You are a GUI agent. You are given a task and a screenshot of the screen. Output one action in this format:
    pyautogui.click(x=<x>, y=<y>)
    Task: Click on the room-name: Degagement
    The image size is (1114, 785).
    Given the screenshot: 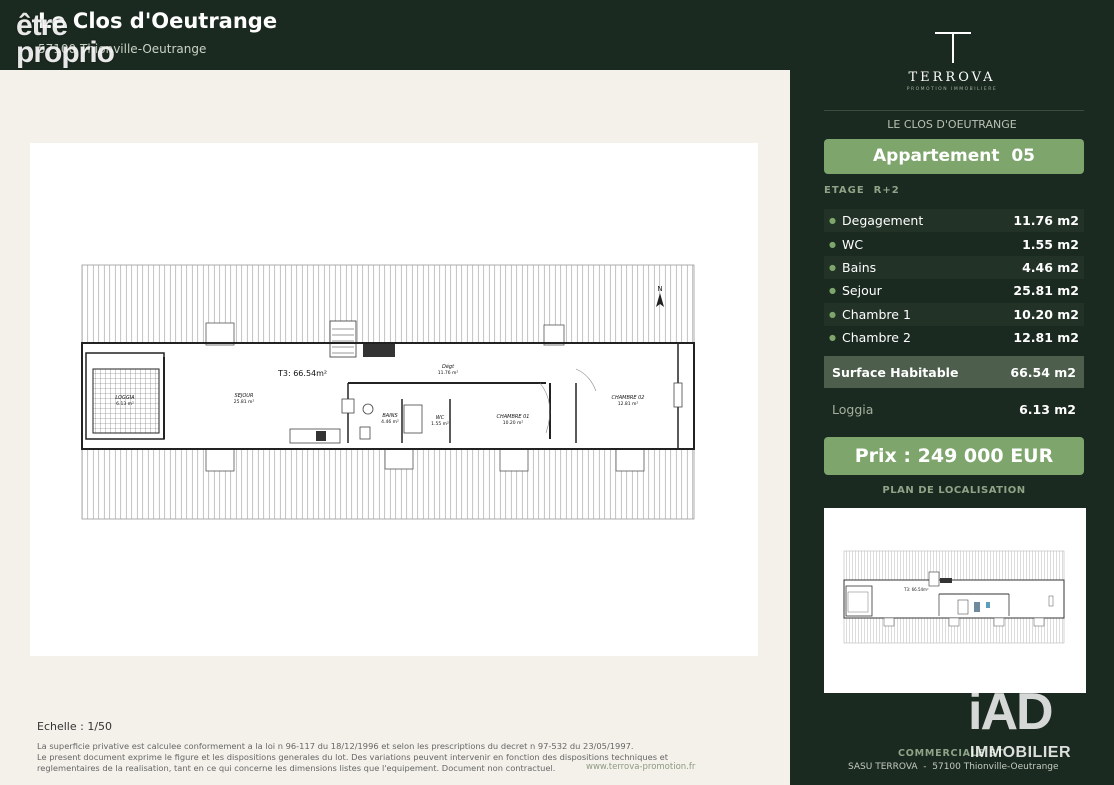 What is the action you would take?
    pyautogui.click(x=883, y=221)
    